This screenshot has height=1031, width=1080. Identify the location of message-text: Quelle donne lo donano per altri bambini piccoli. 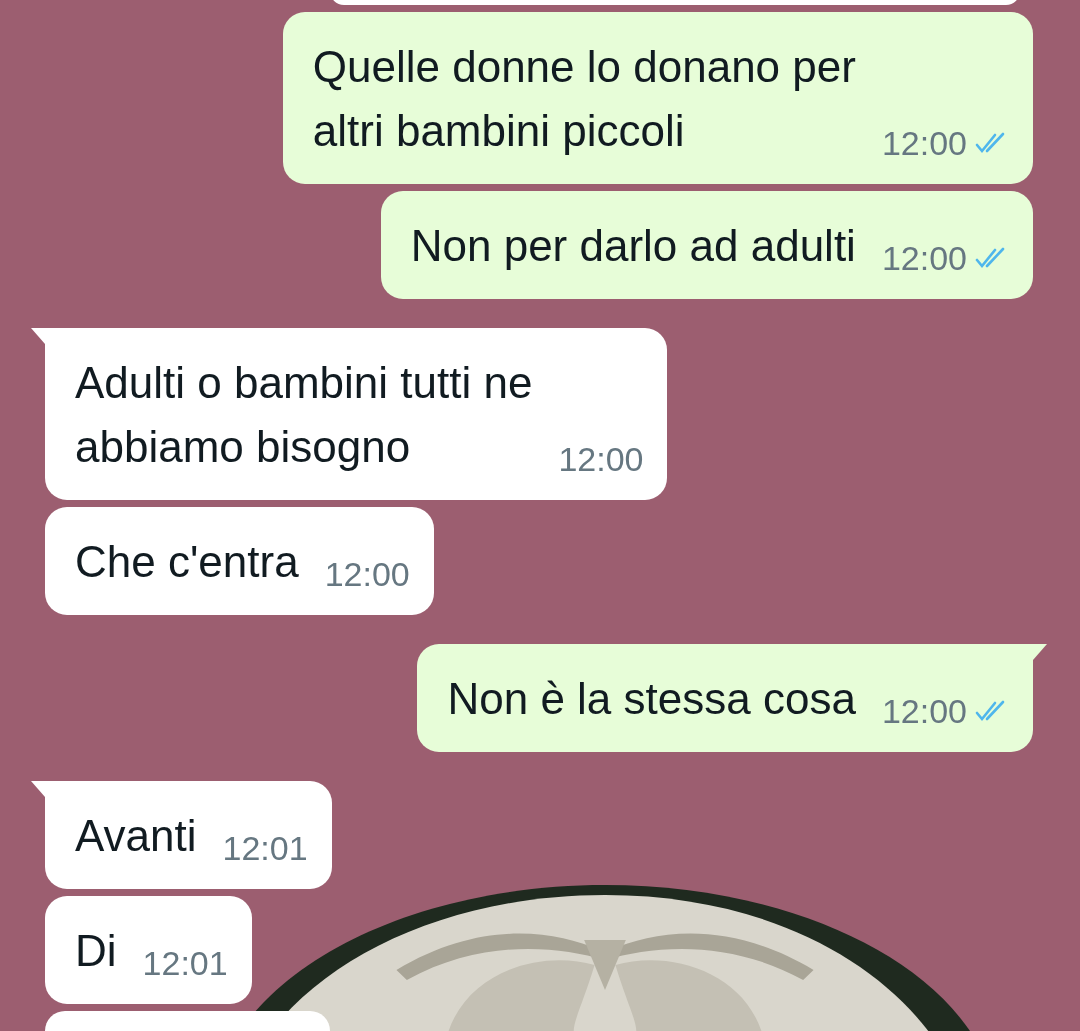
(584, 99).